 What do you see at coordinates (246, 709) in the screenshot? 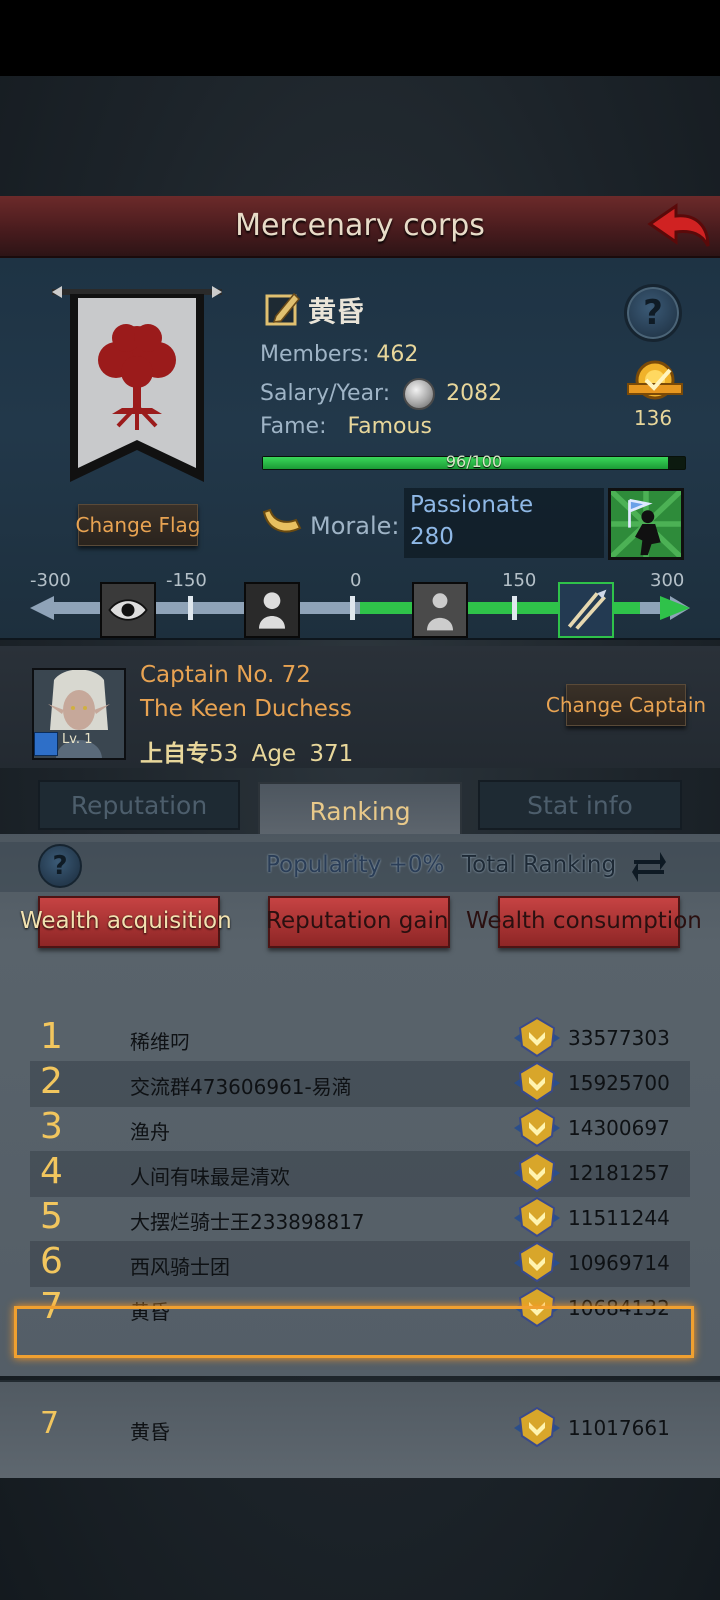
I see `captain-title: The Keen Duchess` at bounding box center [246, 709].